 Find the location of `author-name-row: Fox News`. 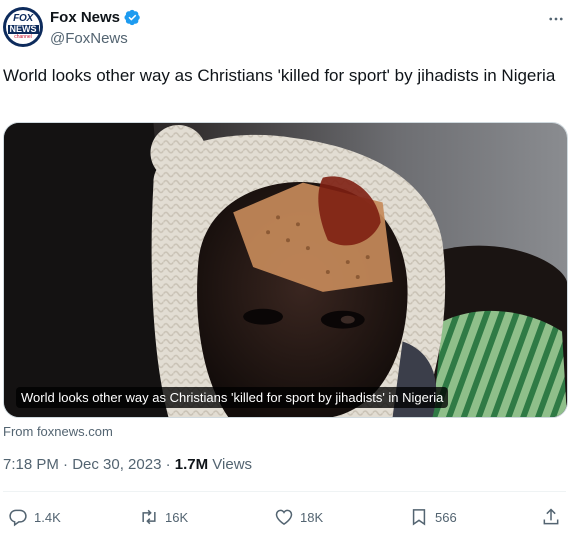

author-name-row: Fox News is located at coordinates (95, 17).